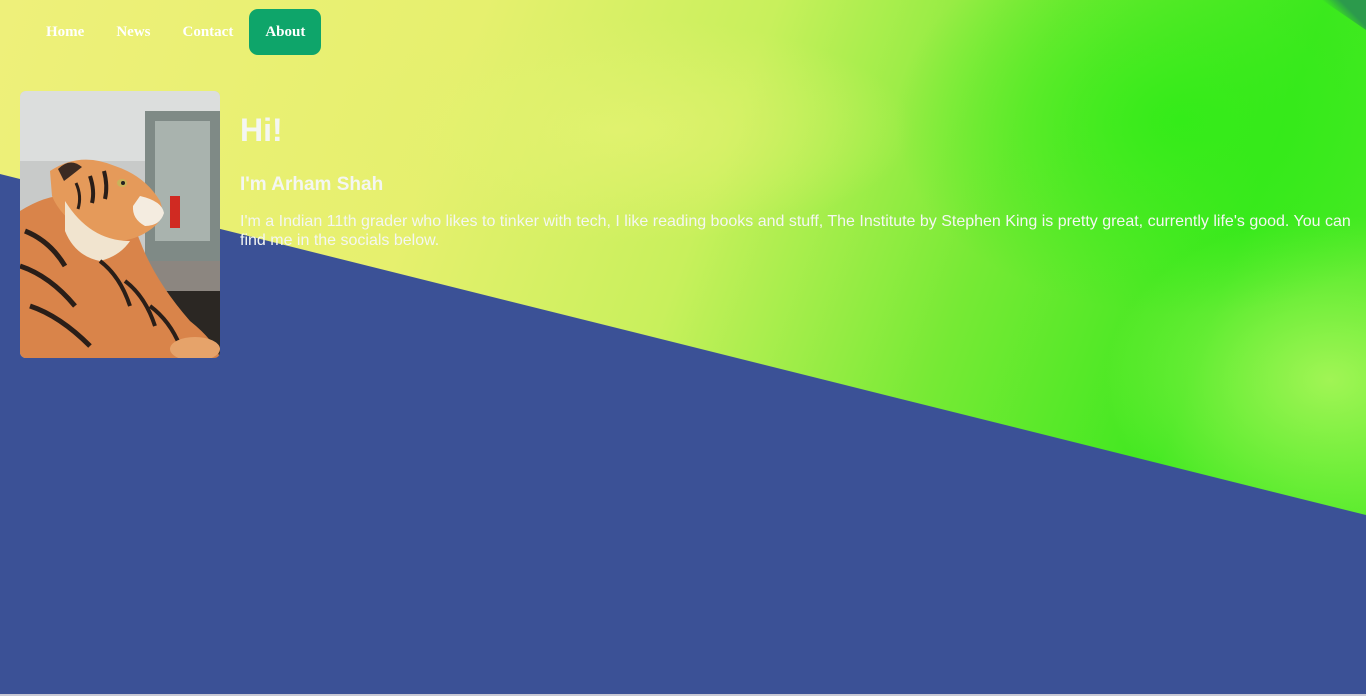 The height and width of the screenshot is (696, 1366). I want to click on profile-photo, so click(120, 224).